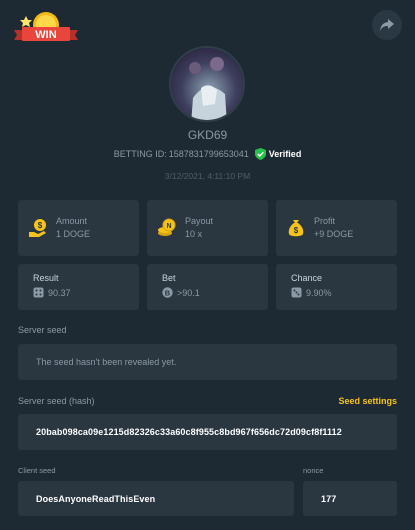 The width and height of the screenshot is (415, 530). Describe the element at coordinates (46, 26) in the screenshot. I see `win-ribbon-icon: WIN` at that location.